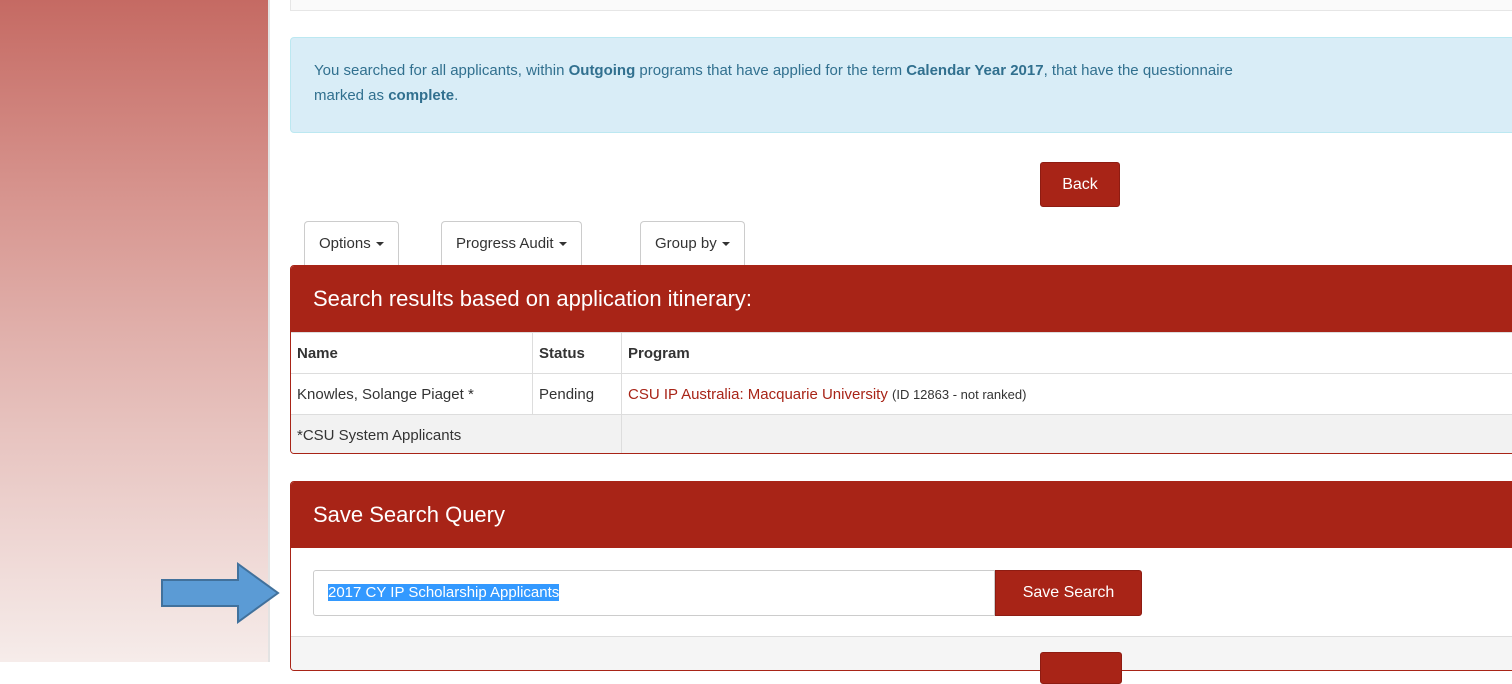  What do you see at coordinates (1138, 70) in the screenshot?
I see `info-text-3: , that have the questionnaire` at bounding box center [1138, 70].